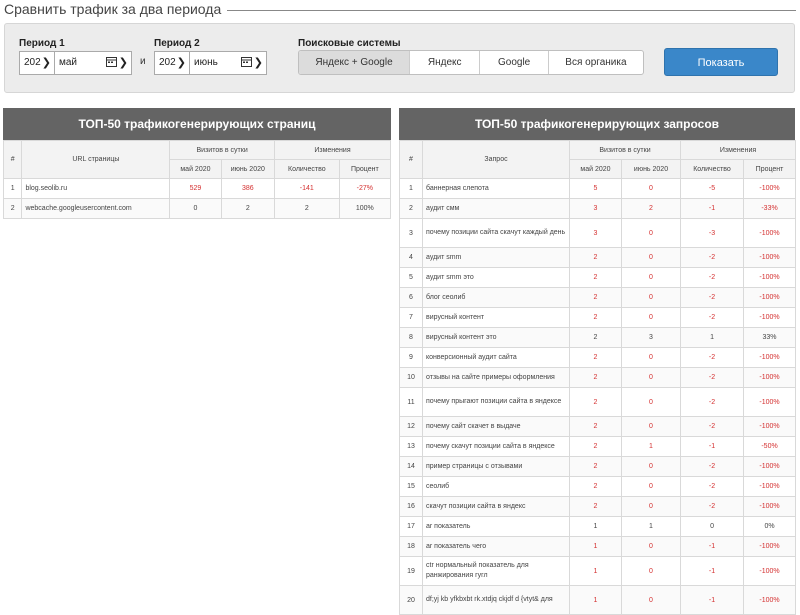  Describe the element at coordinates (496, 357) in the screenshot. I see `query-text: конверсионный аудит сайта` at that location.